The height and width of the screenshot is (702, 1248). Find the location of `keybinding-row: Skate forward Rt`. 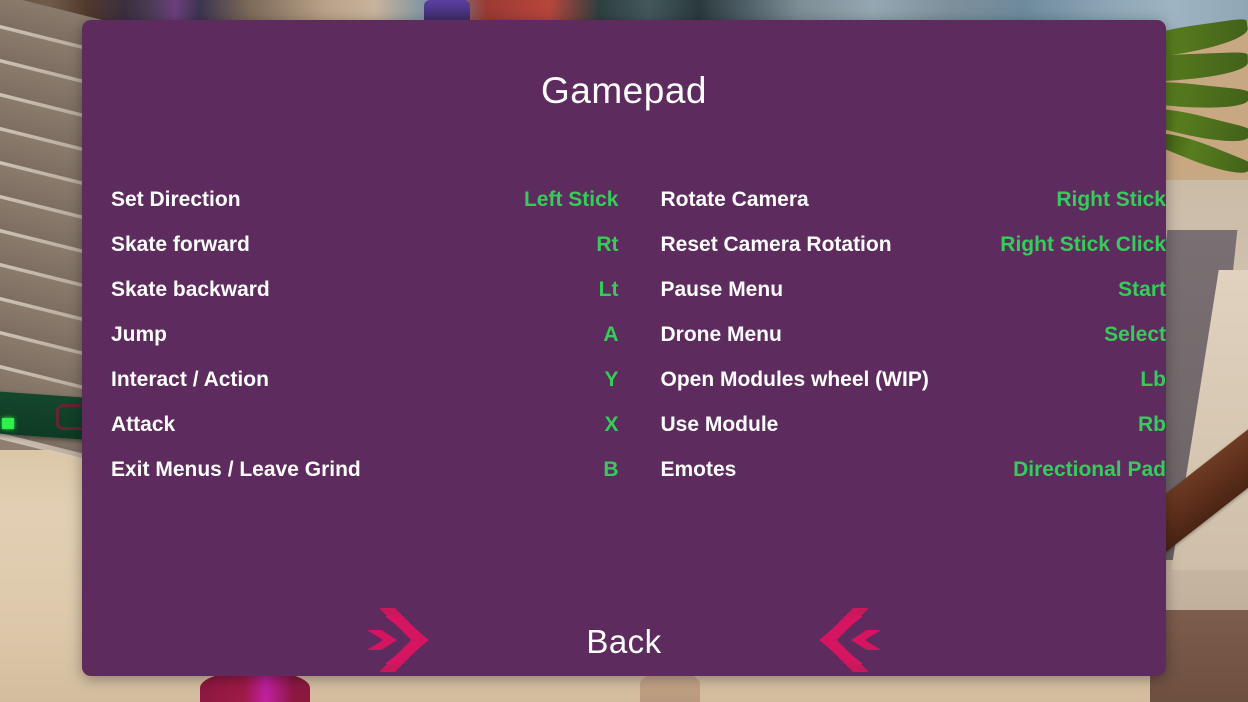

keybinding-row: Skate forward Rt is located at coordinates (364, 255).